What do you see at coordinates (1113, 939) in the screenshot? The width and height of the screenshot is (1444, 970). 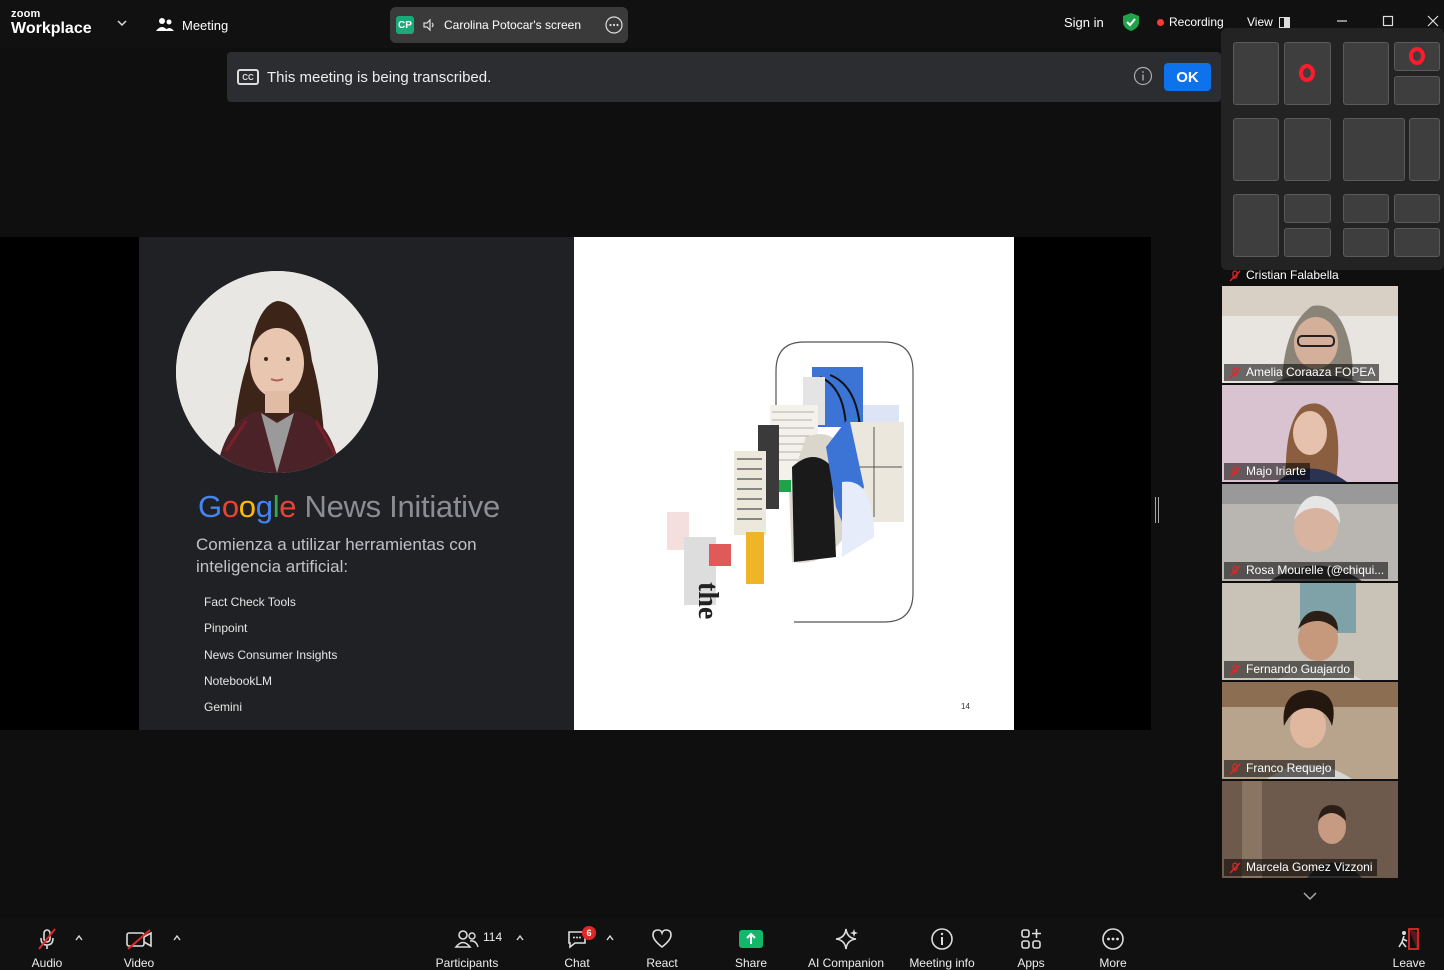 I see `more-icon` at bounding box center [1113, 939].